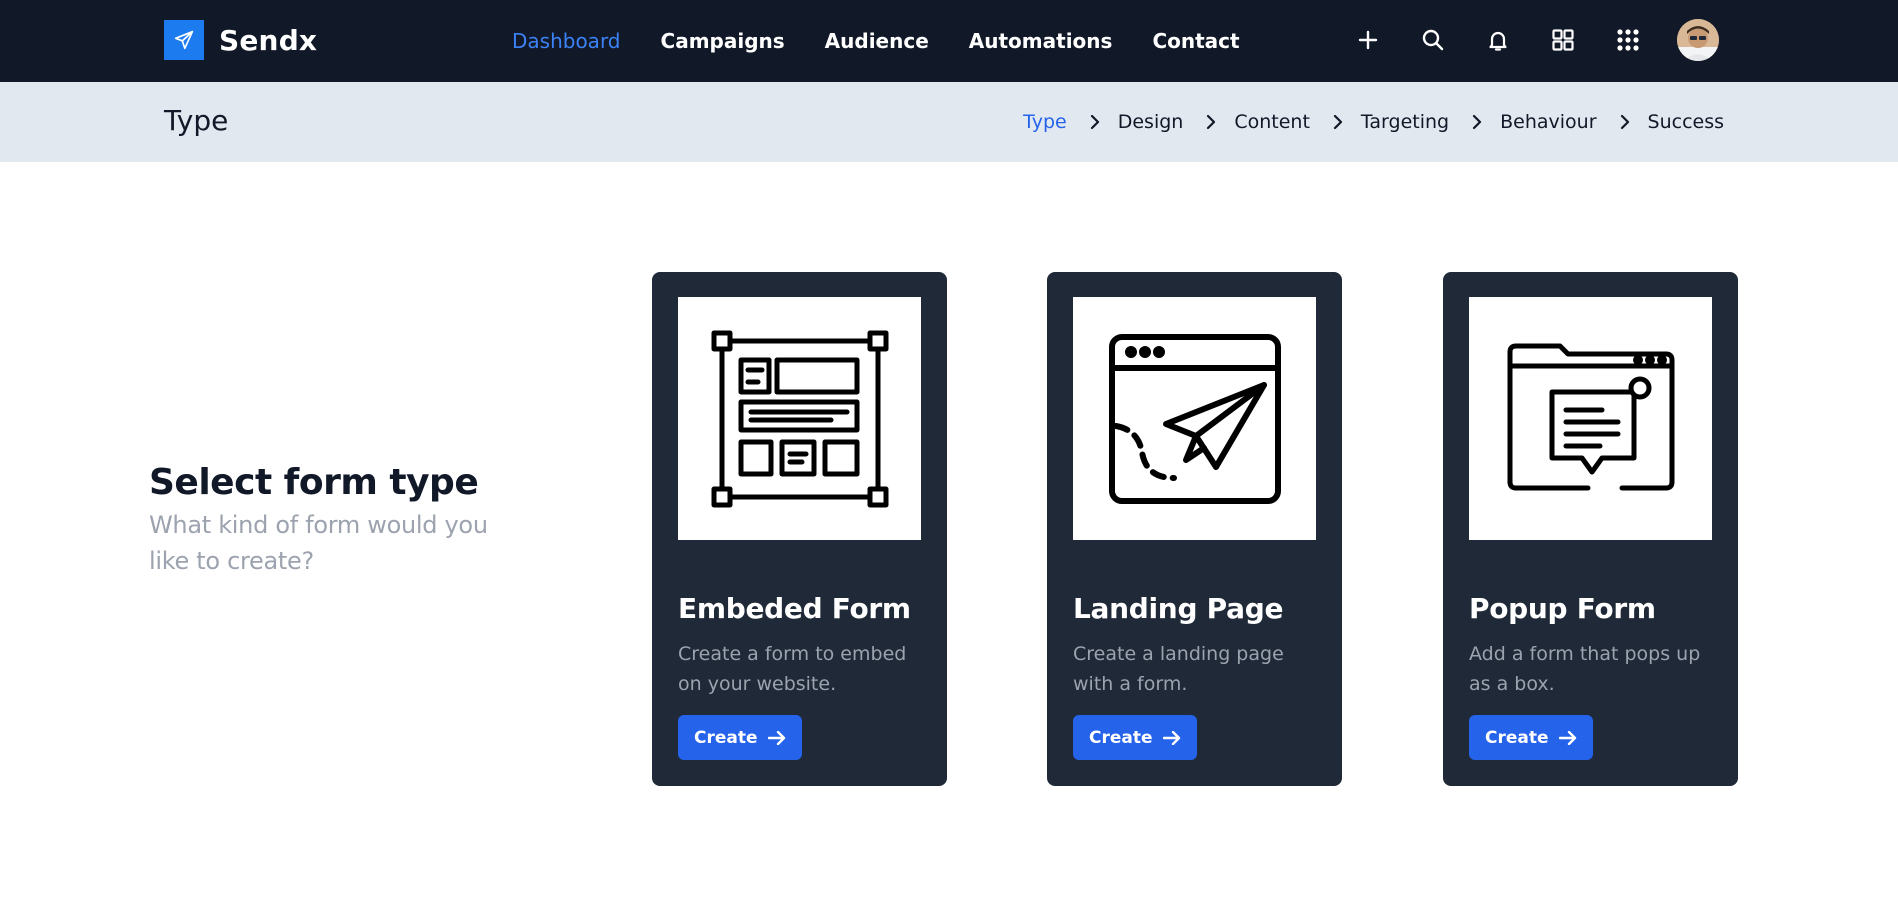  I want to click on step-content: Content, so click(1272, 122).